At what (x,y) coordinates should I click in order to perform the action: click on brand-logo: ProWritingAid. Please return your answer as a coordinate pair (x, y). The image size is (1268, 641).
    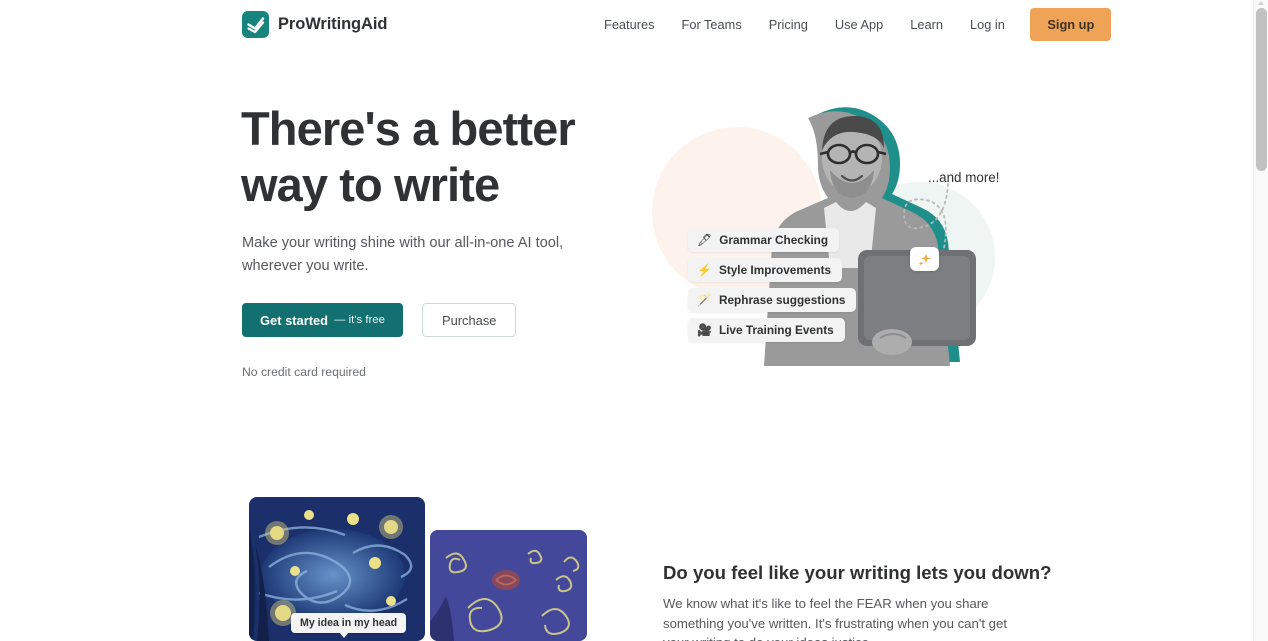
    Looking at the image, I should click on (314, 24).